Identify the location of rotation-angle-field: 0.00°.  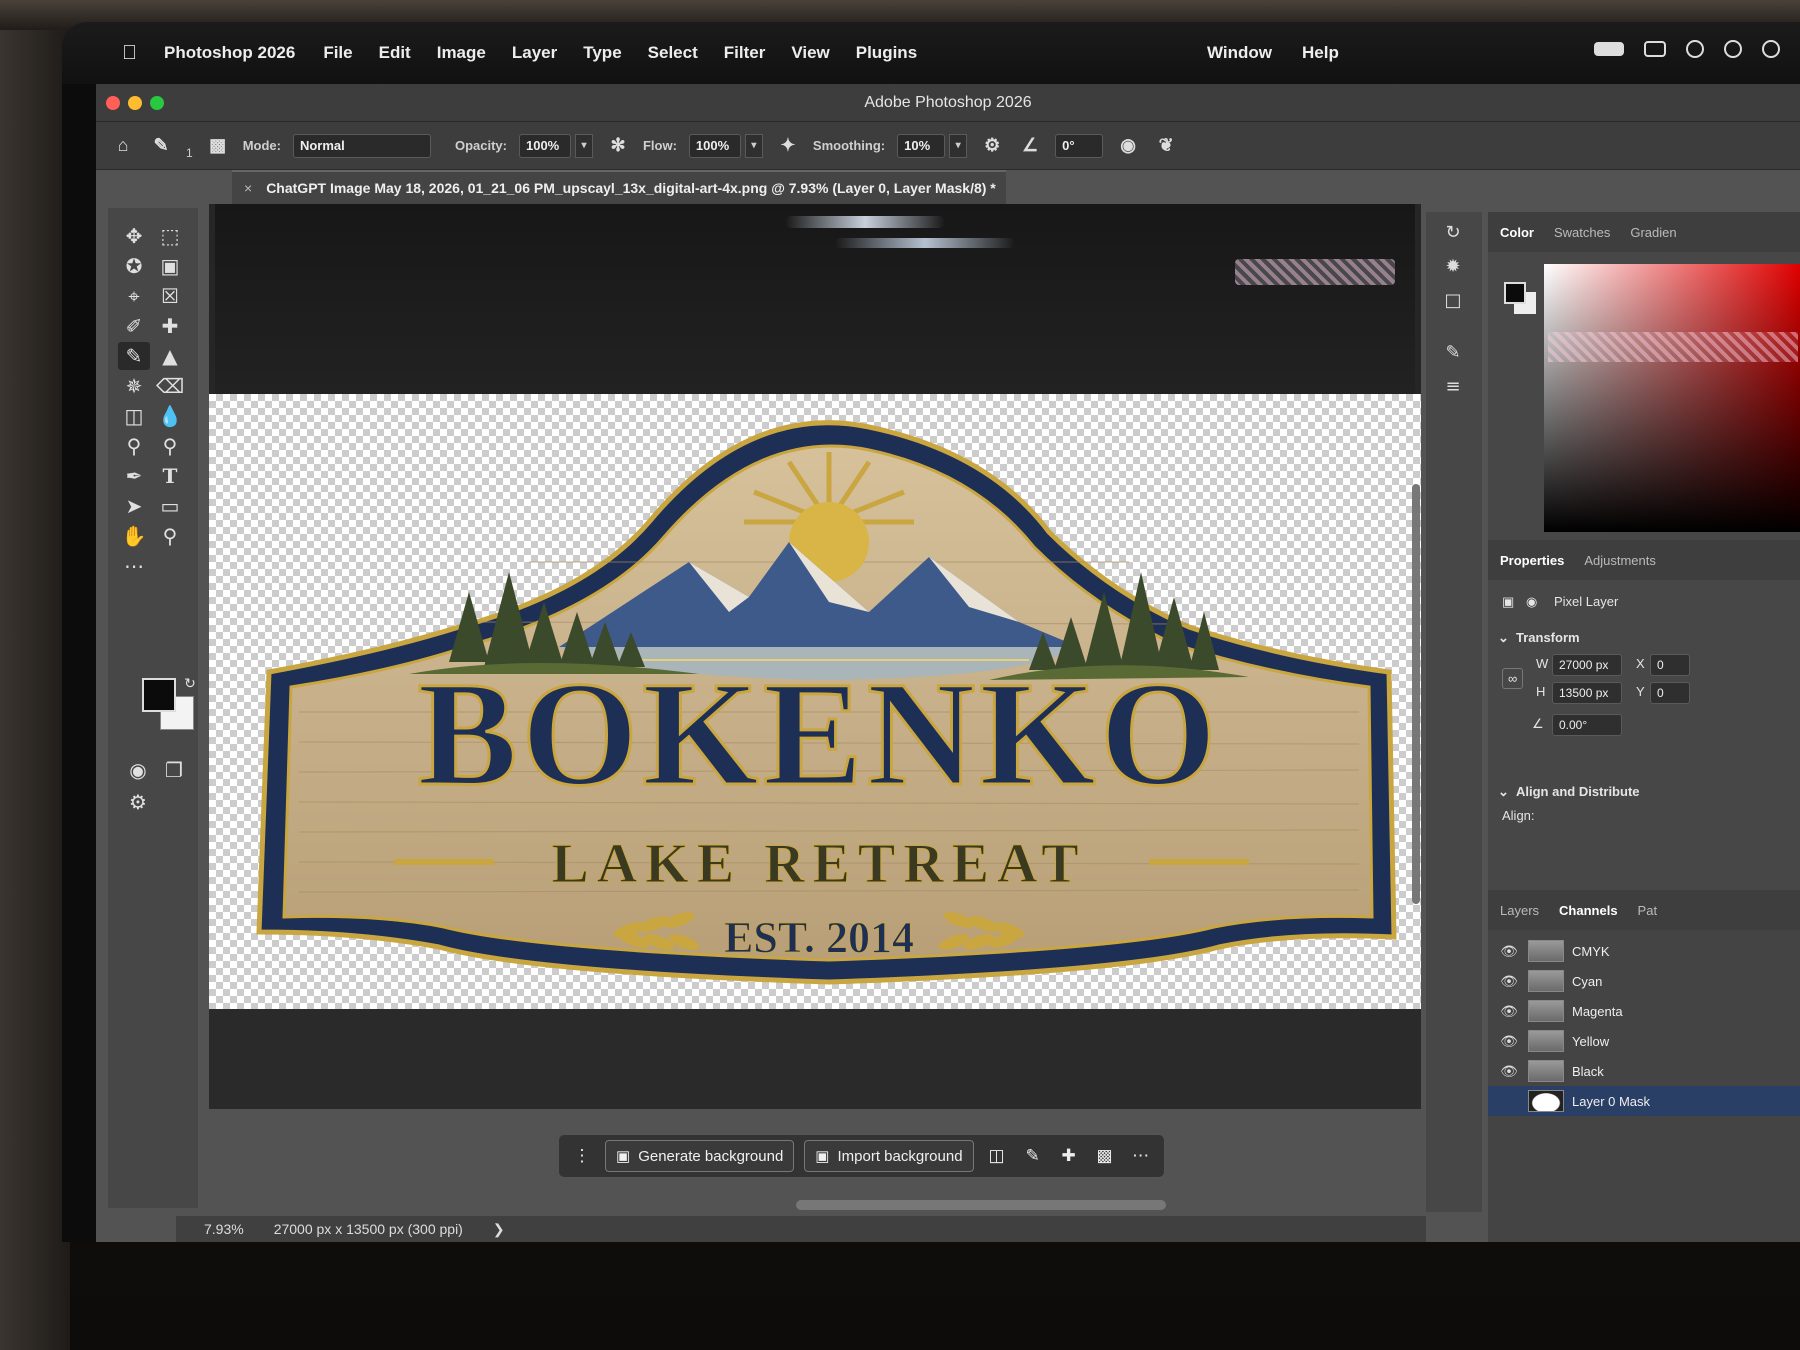
(1587, 725).